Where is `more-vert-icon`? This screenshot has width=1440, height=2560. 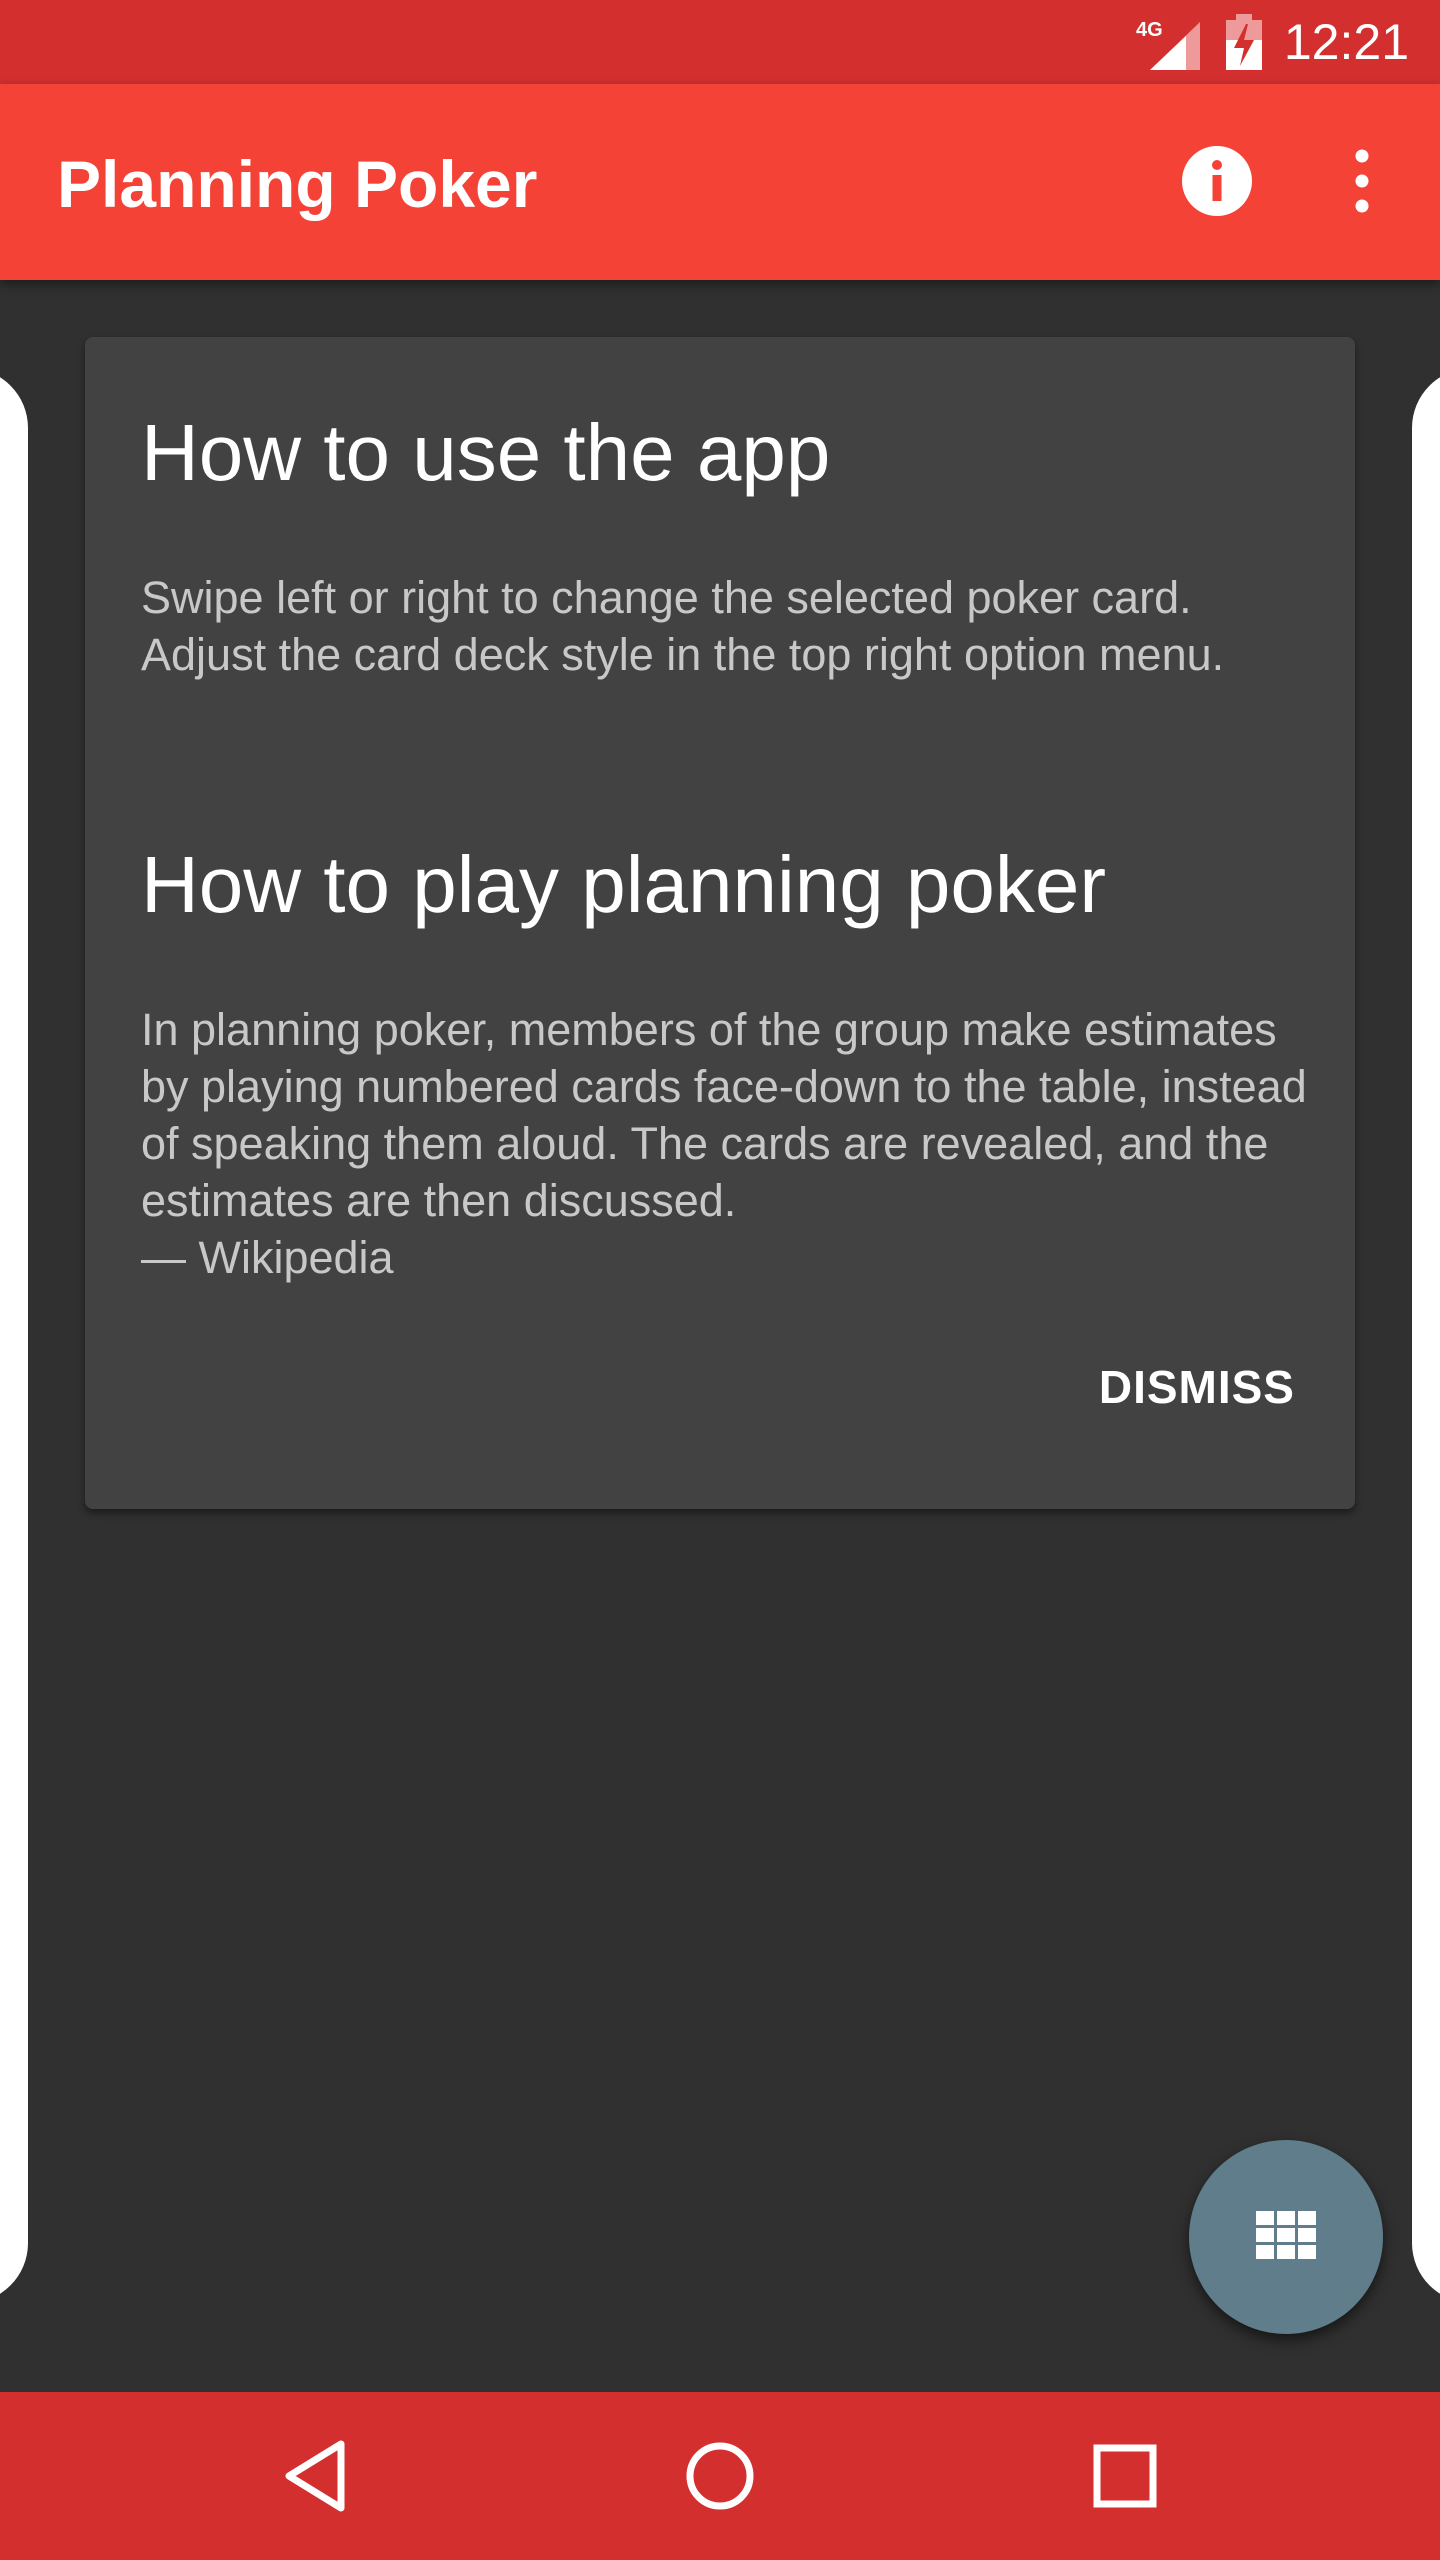 more-vert-icon is located at coordinates (1362, 181).